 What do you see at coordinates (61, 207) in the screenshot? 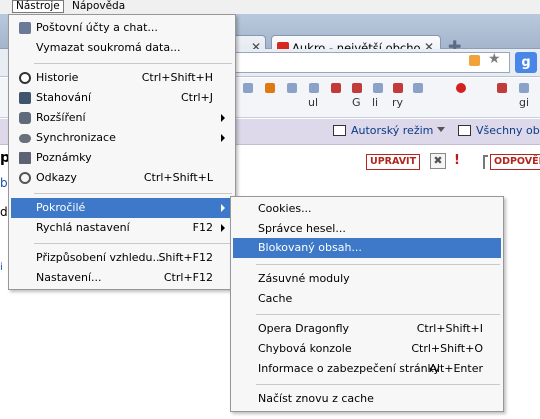
I see `menu-item-label: Pokročilé` at bounding box center [61, 207].